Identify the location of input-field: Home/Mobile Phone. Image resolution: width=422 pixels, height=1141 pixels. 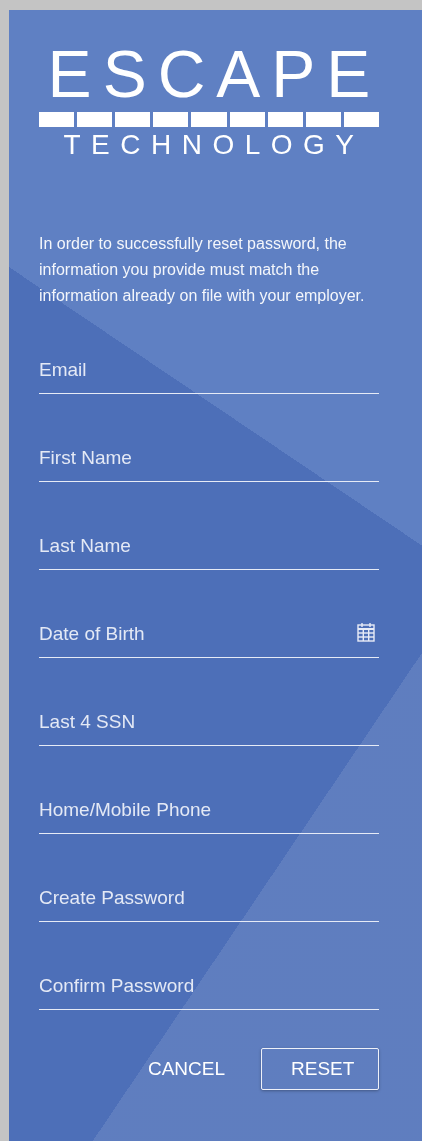
(209, 809).